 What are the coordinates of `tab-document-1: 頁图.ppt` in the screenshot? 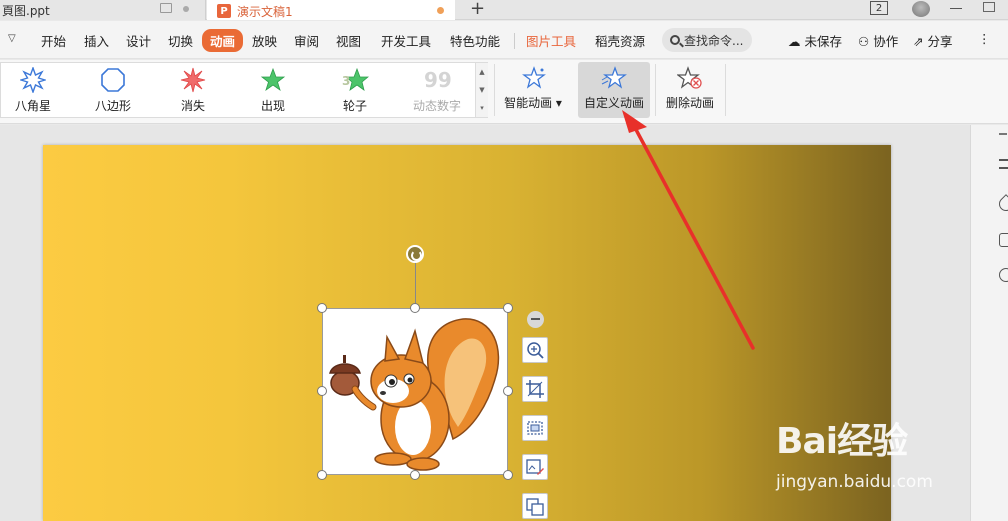 It's located at (103, 10).